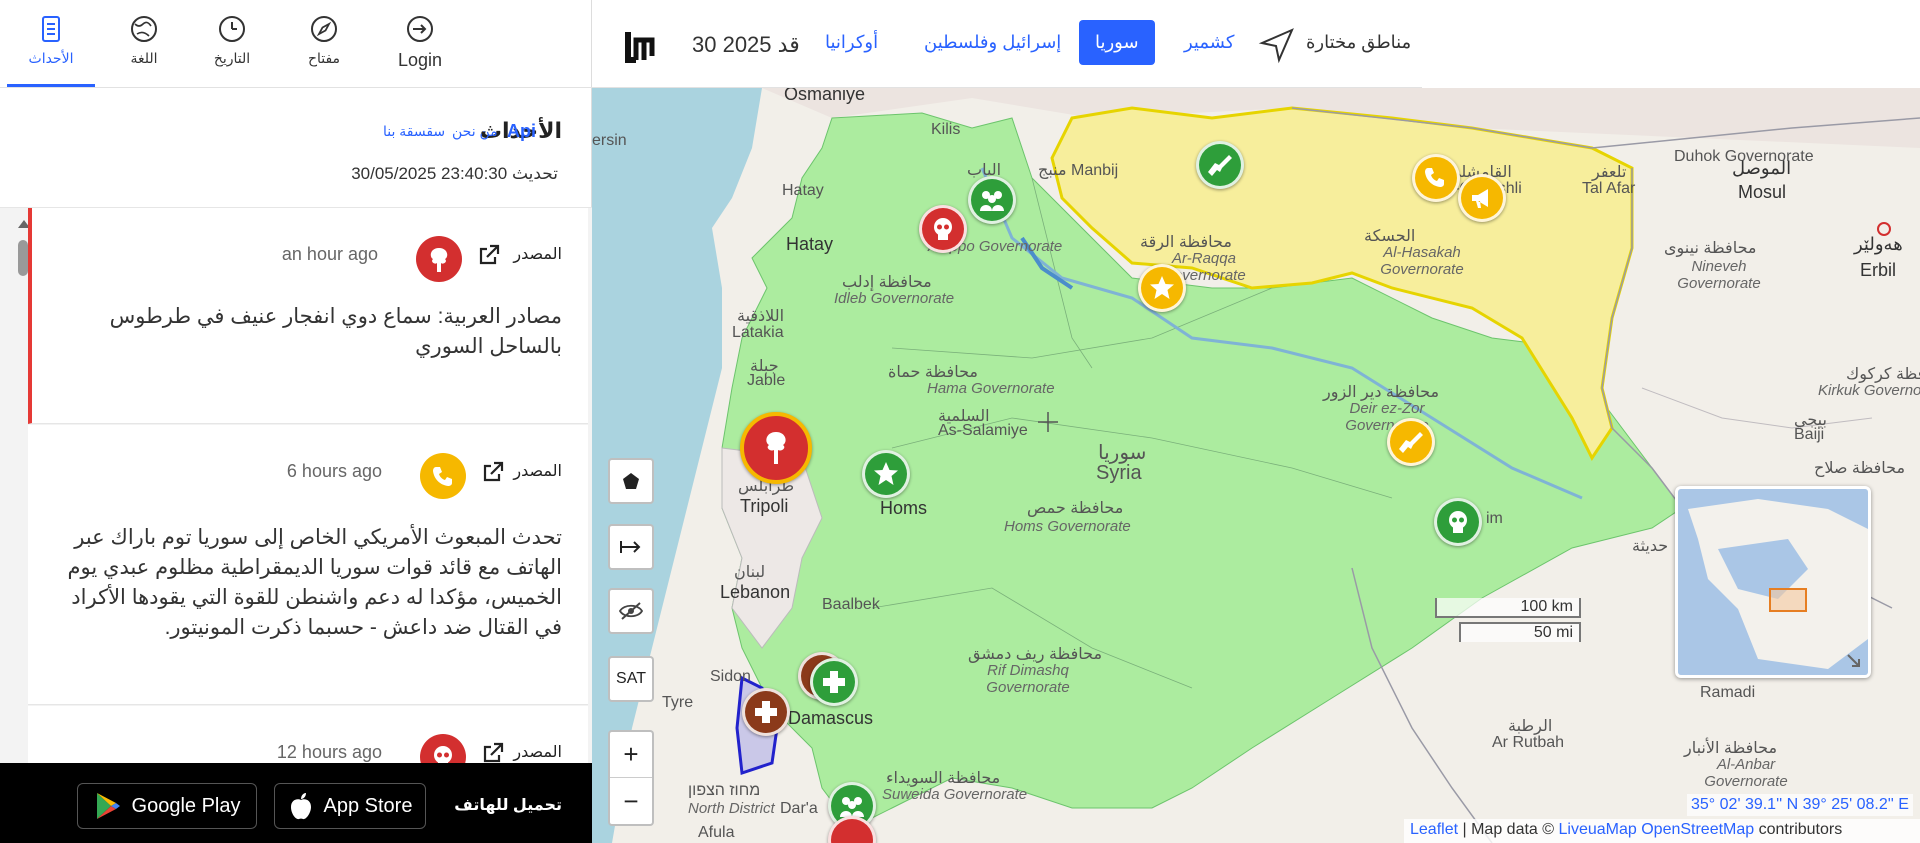 The image size is (1920, 843). Describe the element at coordinates (443, 748) in the screenshot. I see `skull-icon` at that location.